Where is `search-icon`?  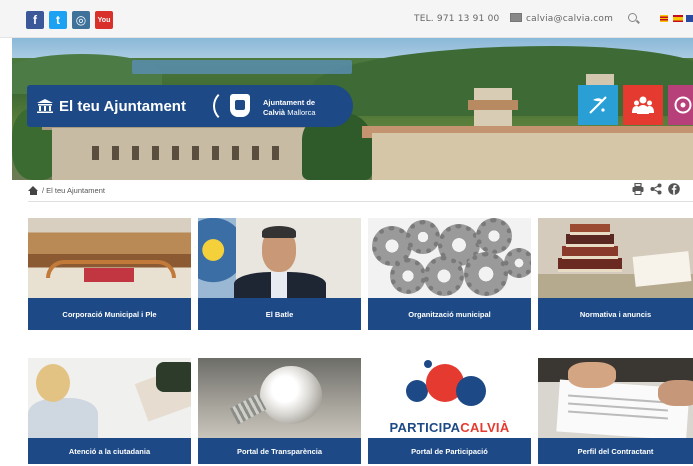
search-icon is located at coordinates (632, 17).